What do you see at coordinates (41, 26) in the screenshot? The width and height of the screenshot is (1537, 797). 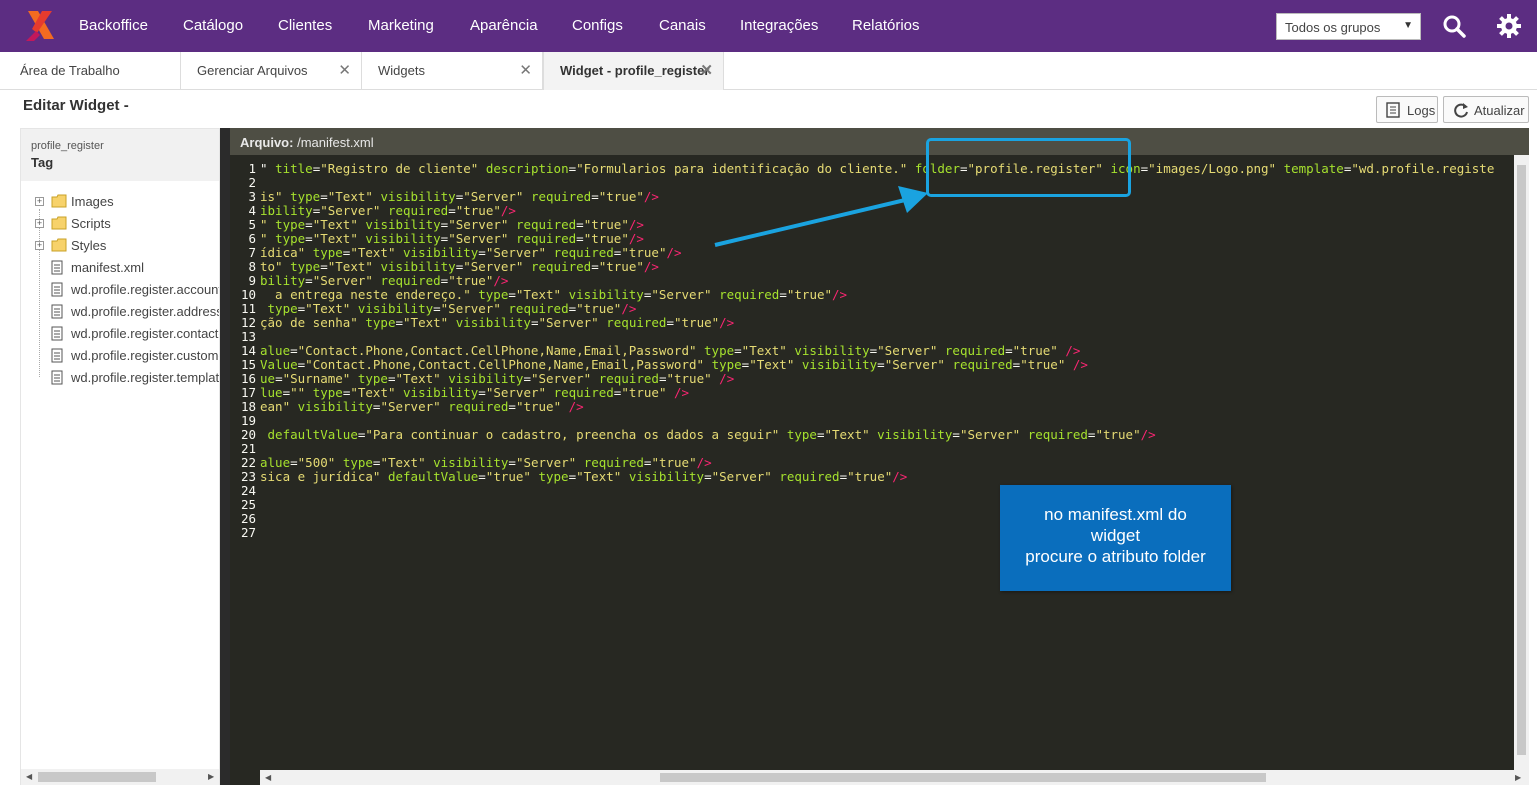 I see `logo-icon` at bounding box center [41, 26].